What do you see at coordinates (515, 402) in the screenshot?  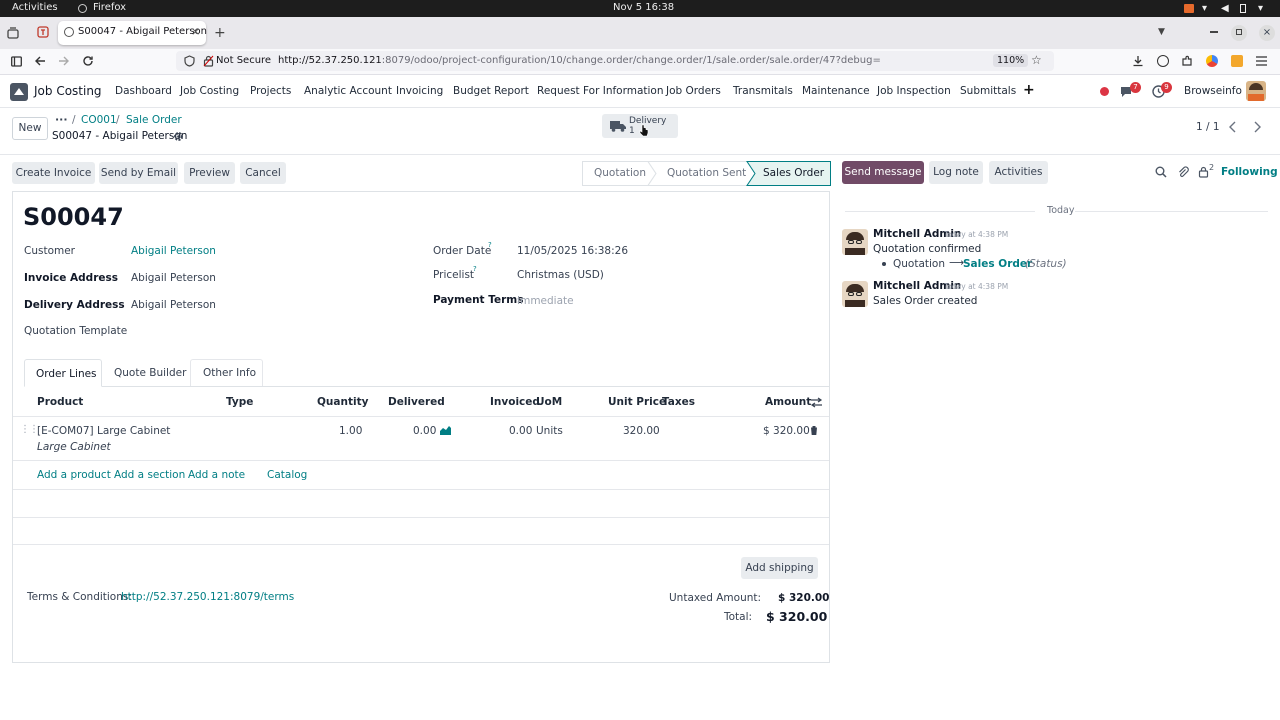 I see `col-invoiced: Invoiced` at bounding box center [515, 402].